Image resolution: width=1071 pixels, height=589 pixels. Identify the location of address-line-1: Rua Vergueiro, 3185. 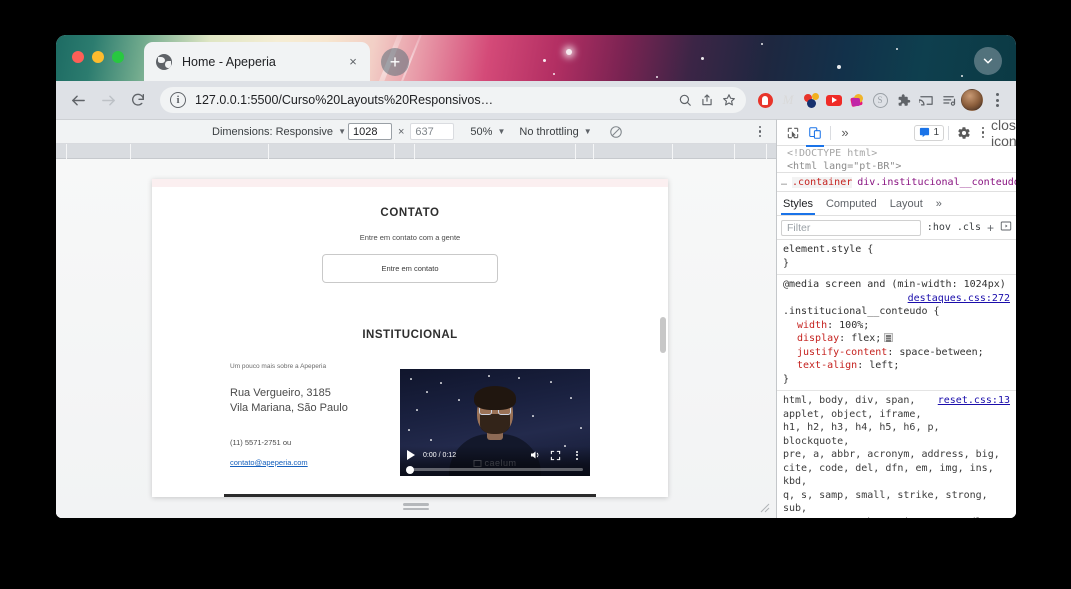
(280, 393).